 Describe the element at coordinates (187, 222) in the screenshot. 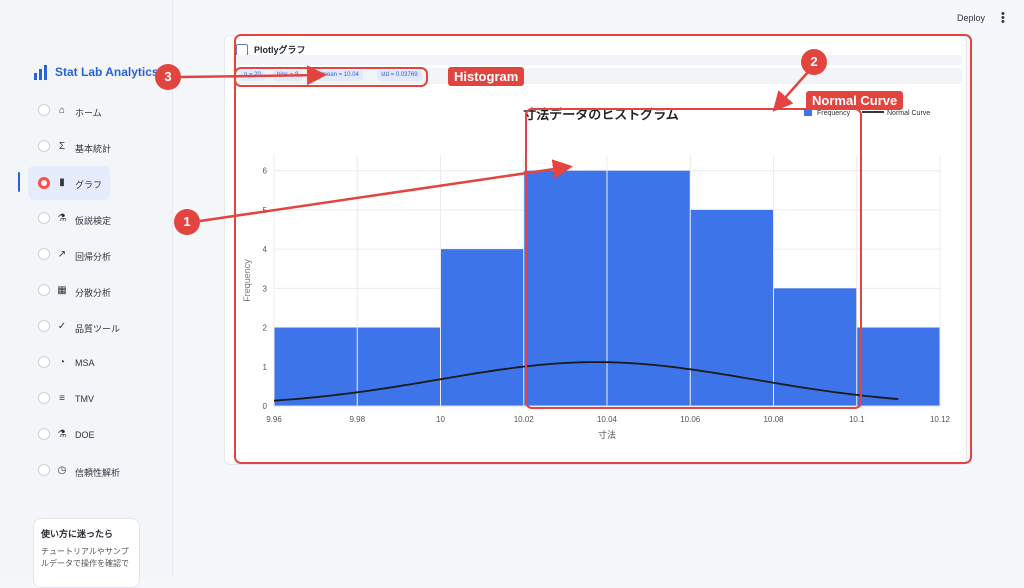

I see `annotation-badge-1: 1` at that location.